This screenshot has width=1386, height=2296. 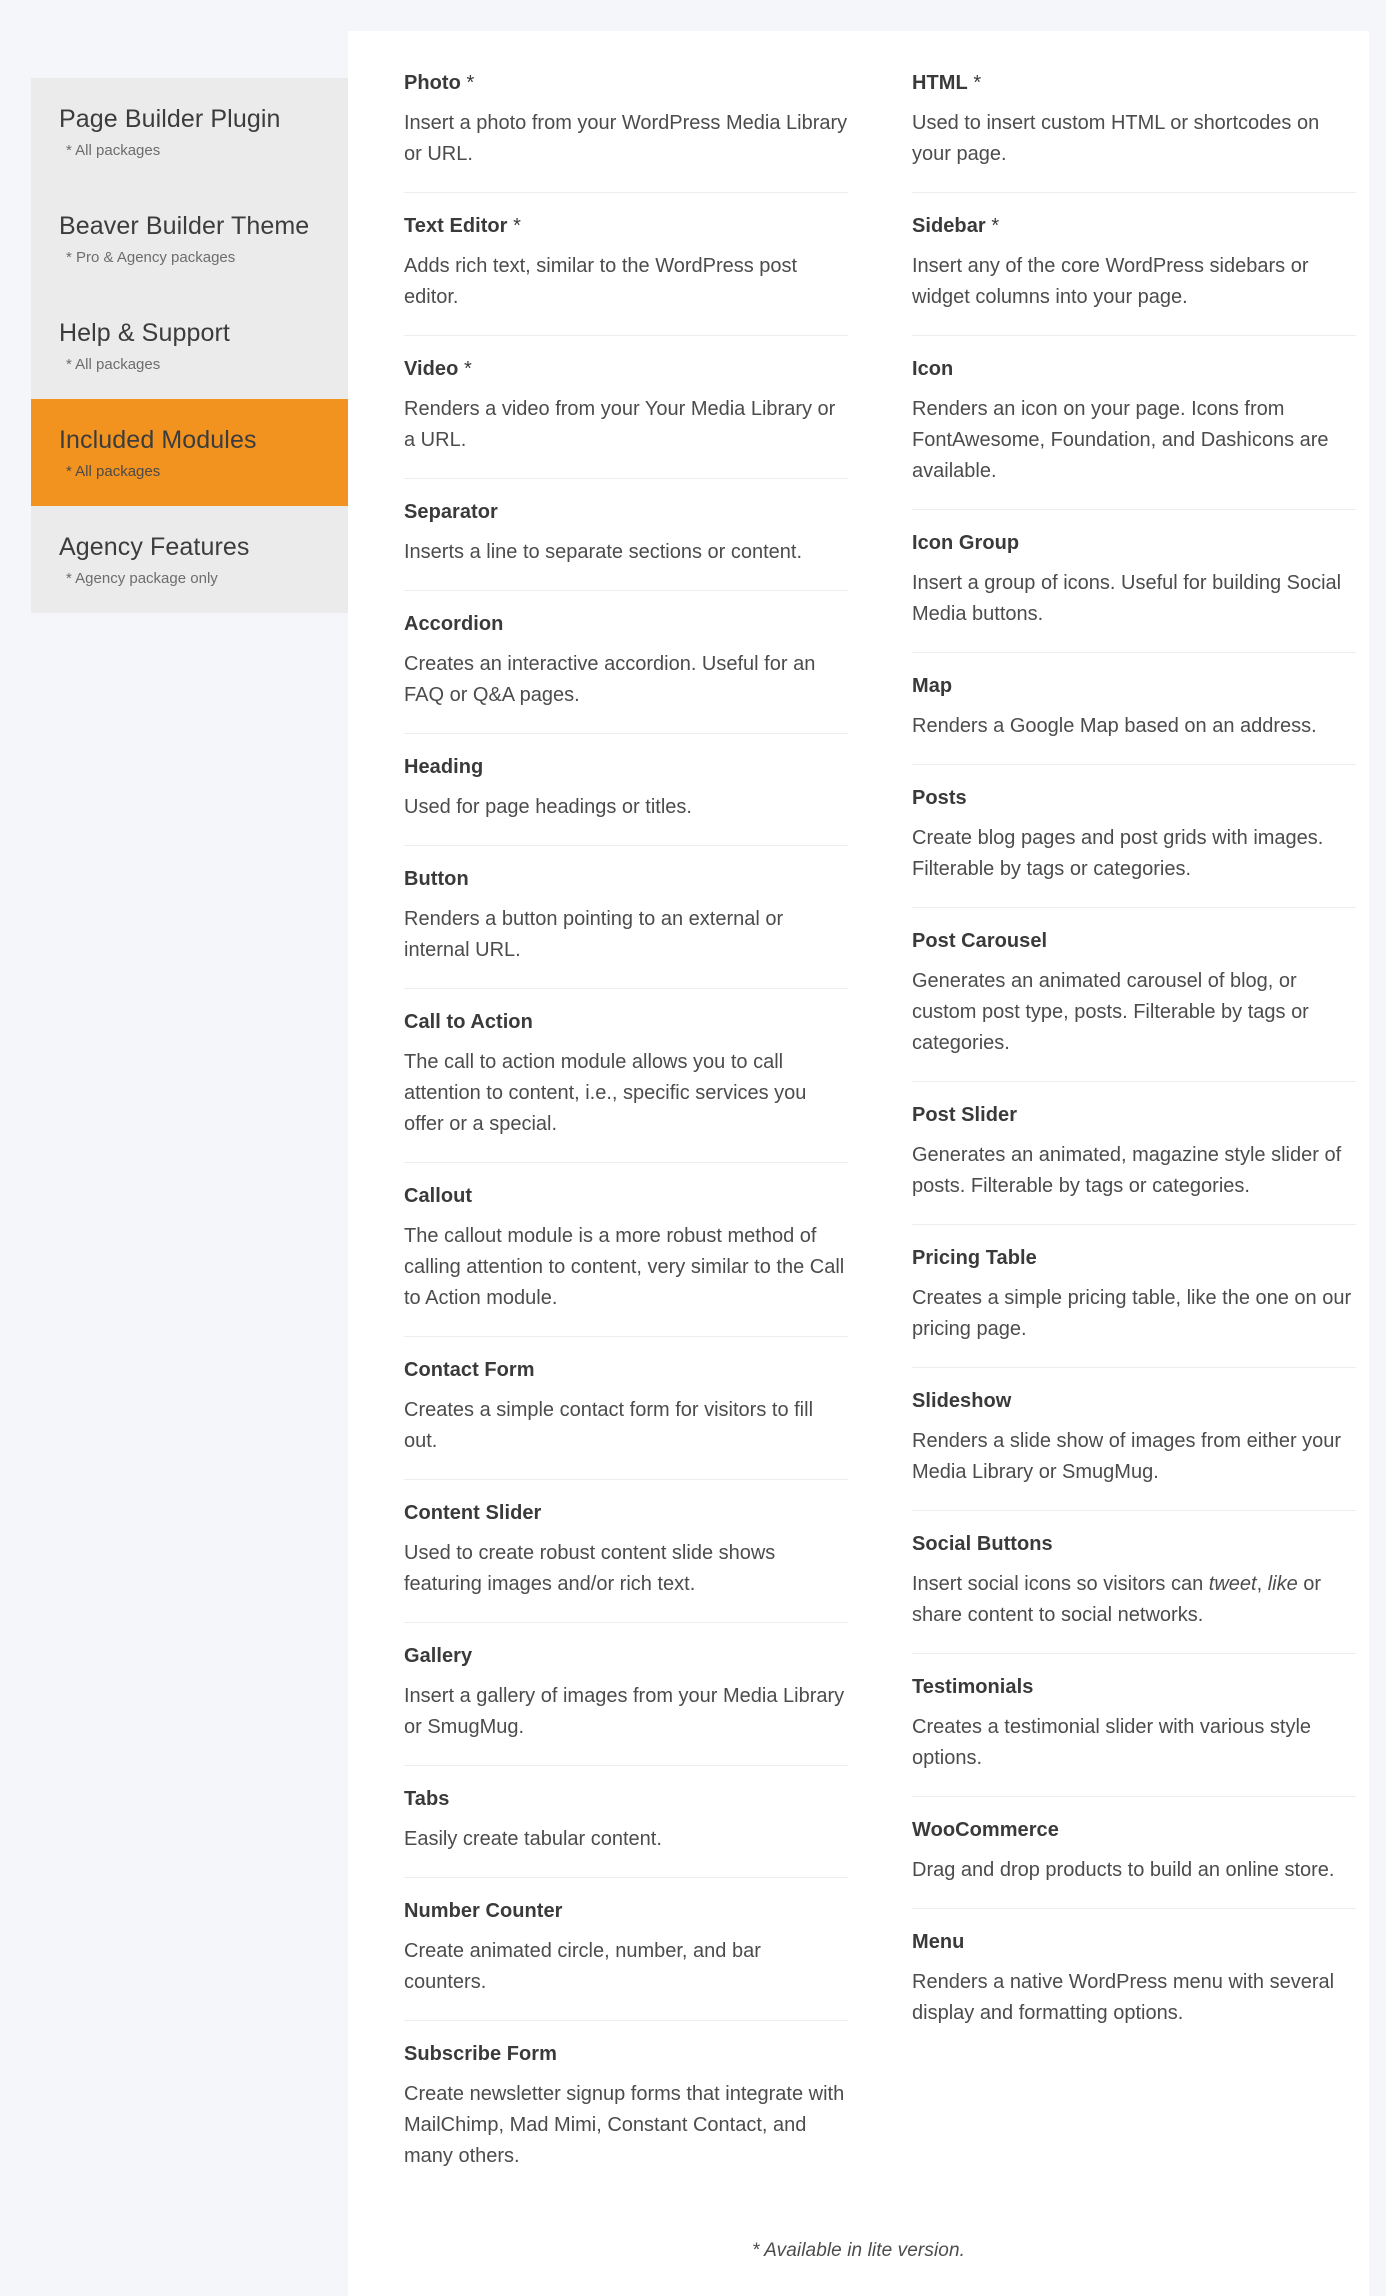 I want to click on module-title: Slideshow, so click(x=1134, y=1401).